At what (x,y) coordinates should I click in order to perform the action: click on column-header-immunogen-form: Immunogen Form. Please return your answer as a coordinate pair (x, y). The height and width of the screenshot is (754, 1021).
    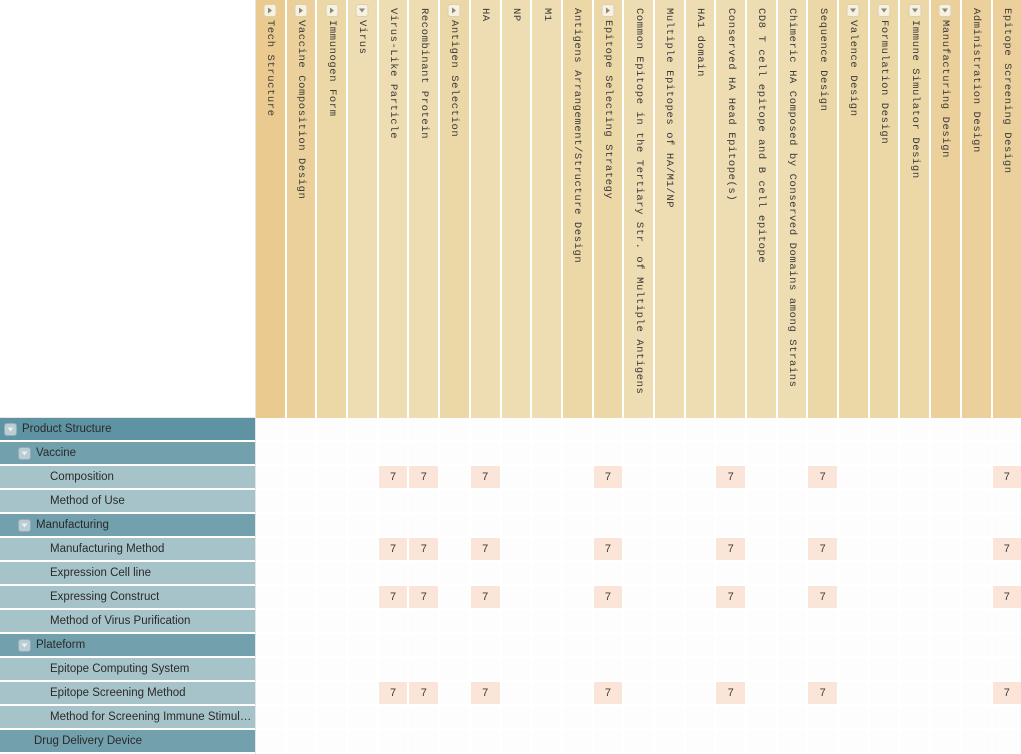
    Looking at the image, I should click on (333, 209).